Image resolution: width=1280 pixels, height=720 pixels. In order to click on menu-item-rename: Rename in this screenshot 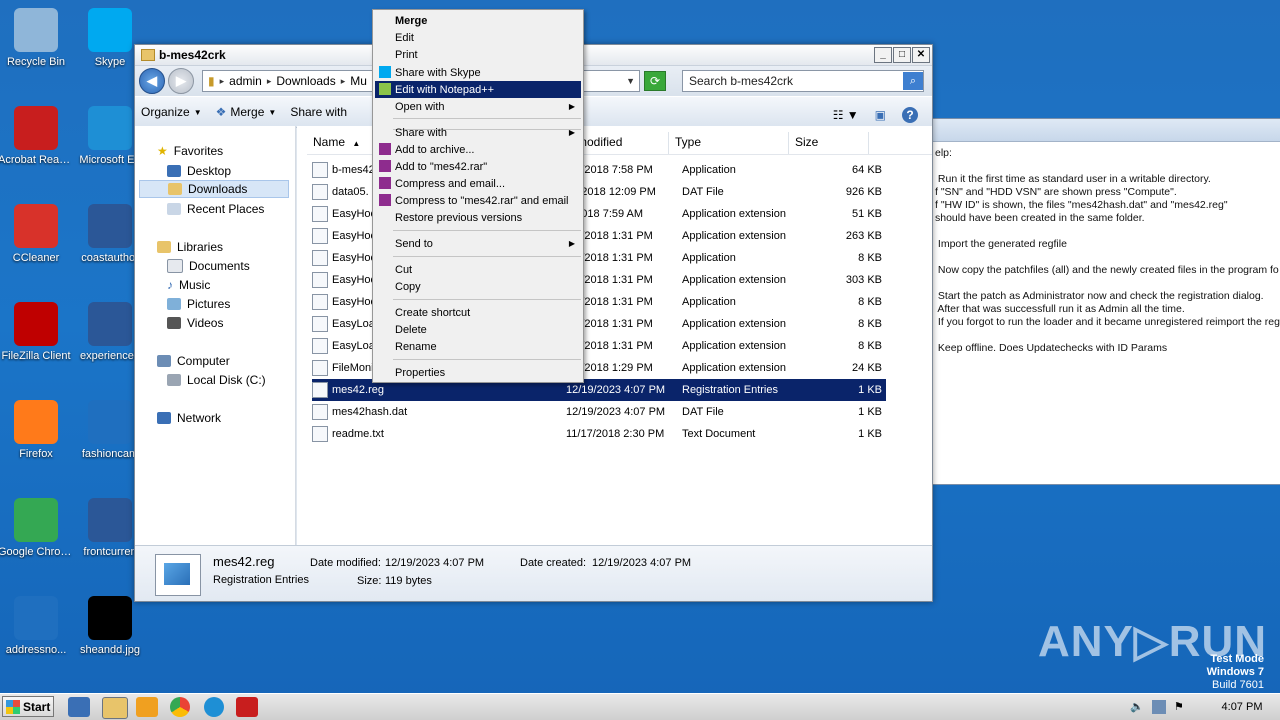, I will do `click(478, 346)`.